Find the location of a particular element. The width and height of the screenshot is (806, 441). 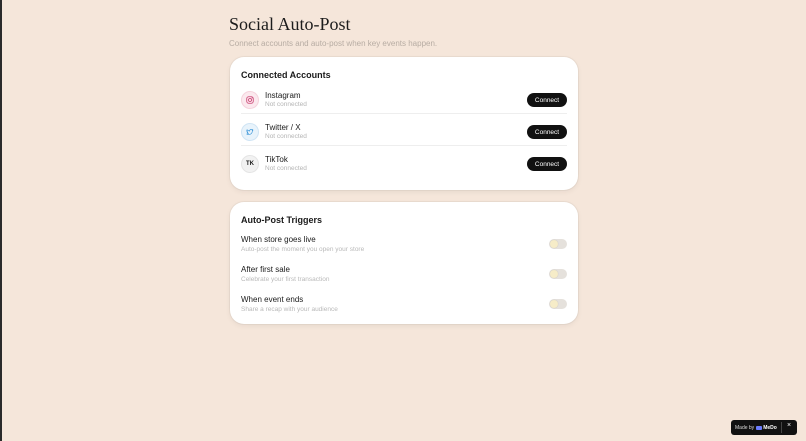

connect-instagram-button: Connect is located at coordinates (547, 100).